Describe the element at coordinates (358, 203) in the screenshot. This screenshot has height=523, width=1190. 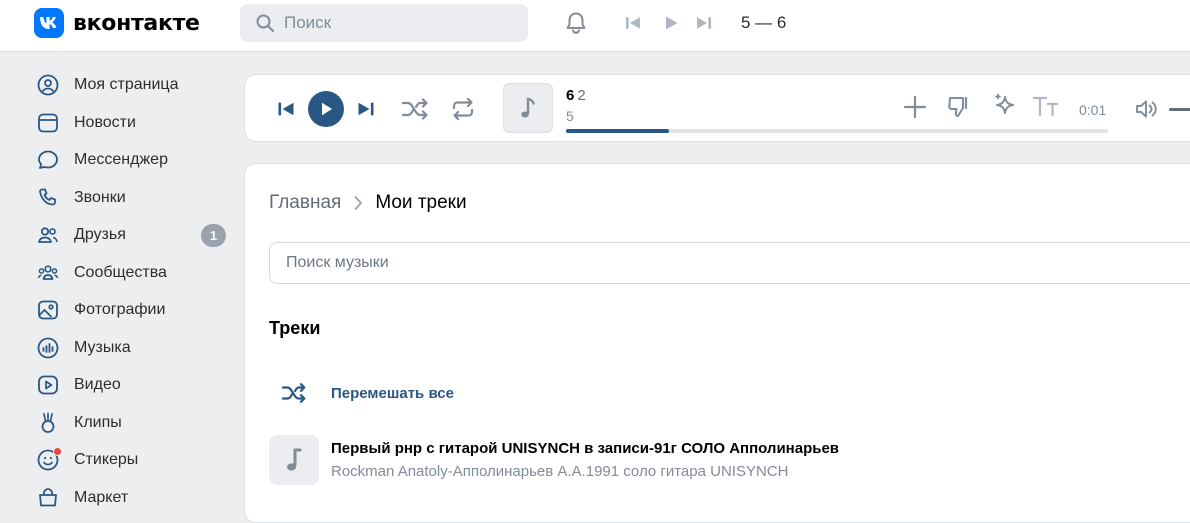
I see `chevron-right-icon` at that location.